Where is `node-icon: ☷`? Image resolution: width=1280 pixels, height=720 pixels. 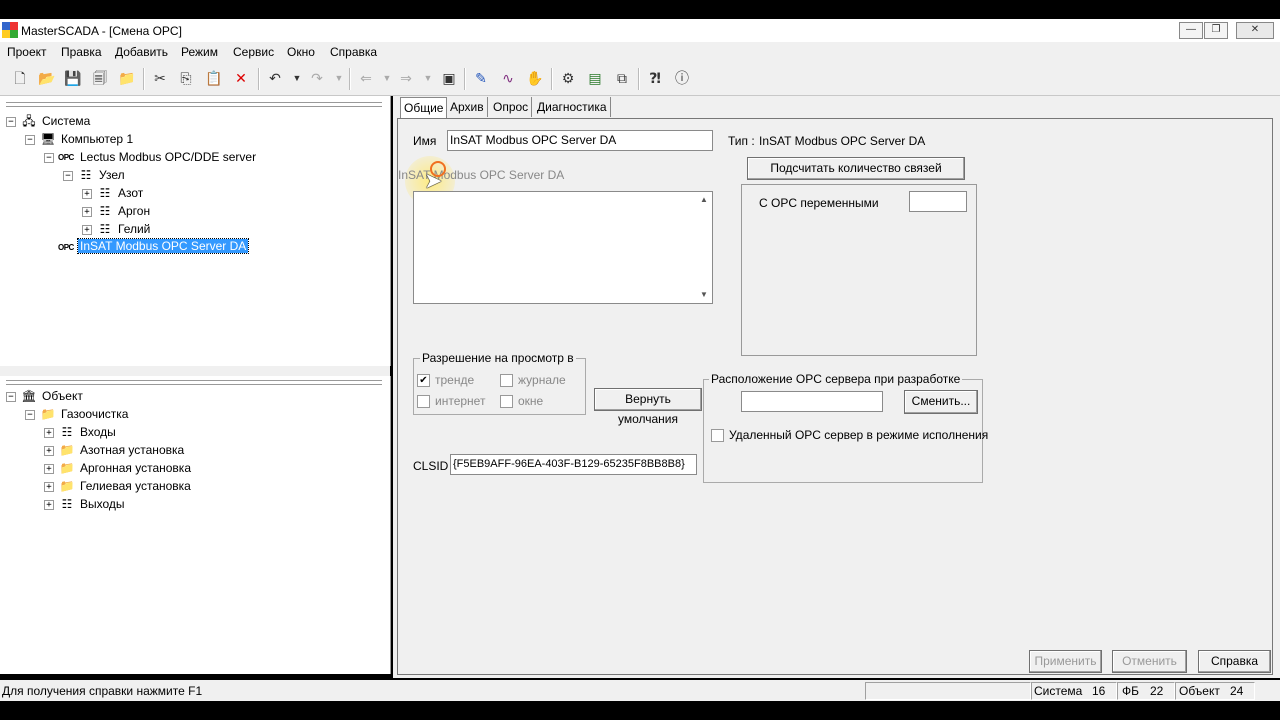 node-icon: ☷ is located at coordinates (67, 432).